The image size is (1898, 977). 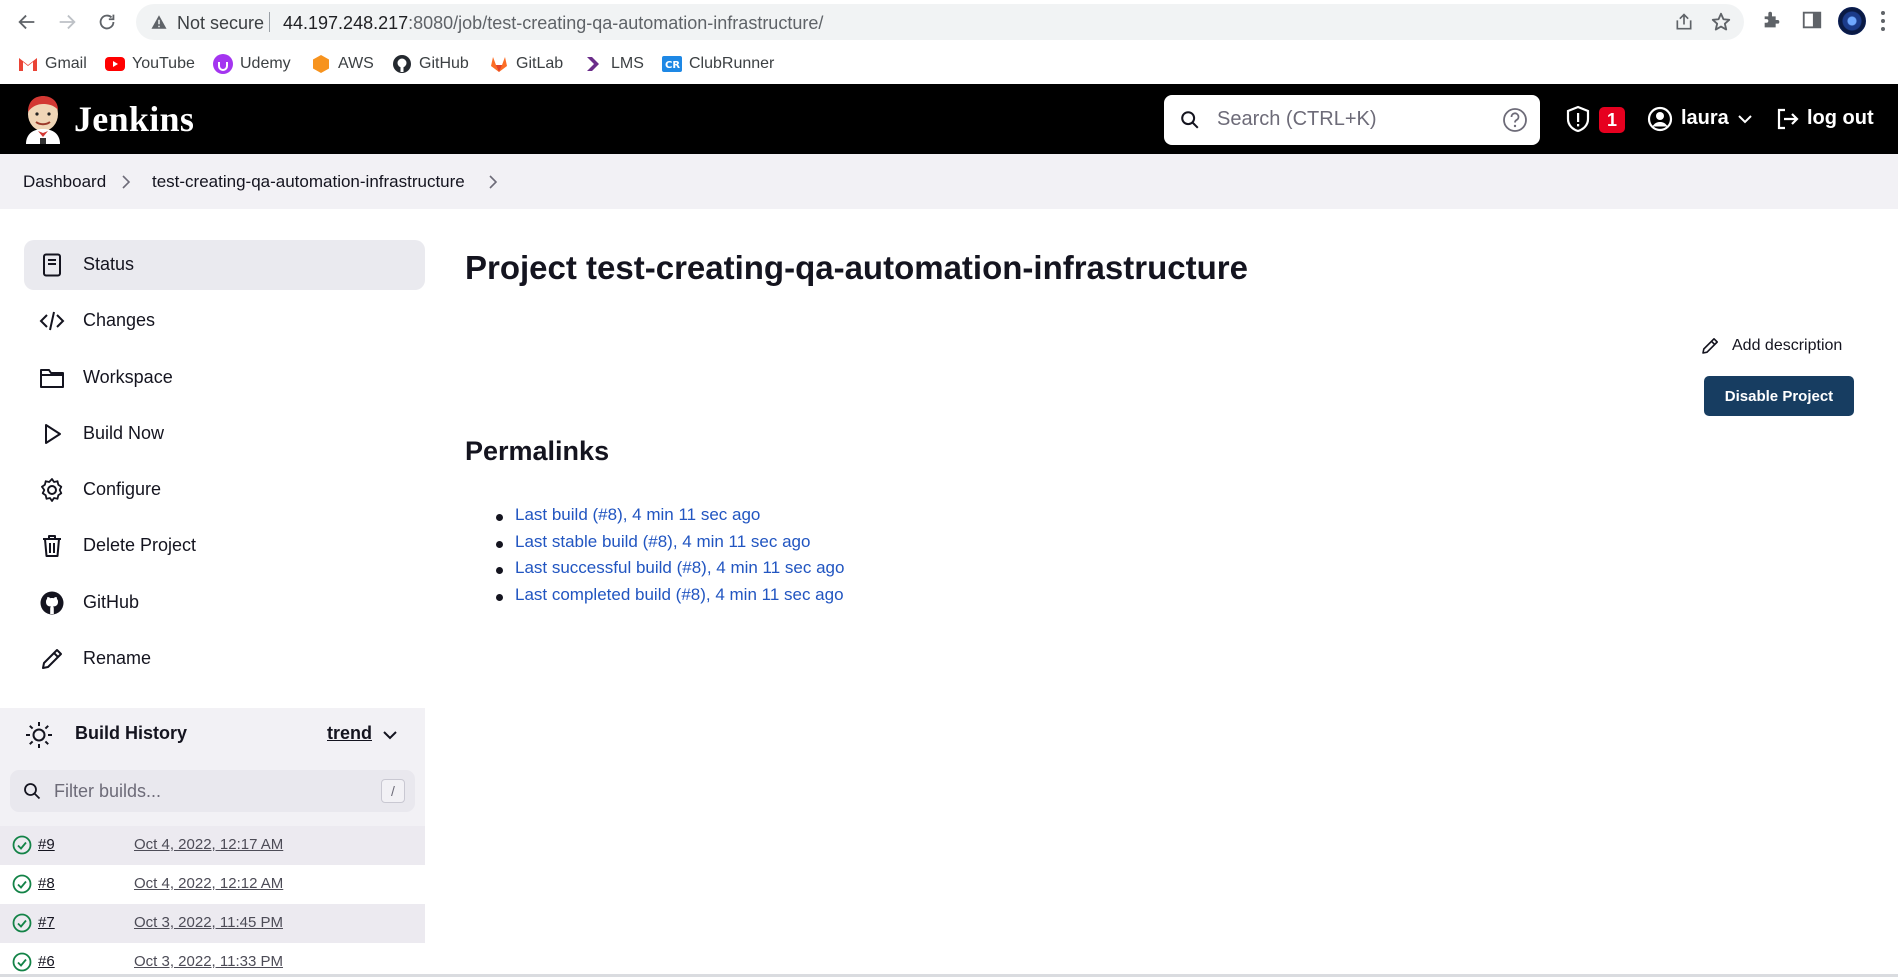 I want to click on arrow-left-icon, so click(x=26, y=22).